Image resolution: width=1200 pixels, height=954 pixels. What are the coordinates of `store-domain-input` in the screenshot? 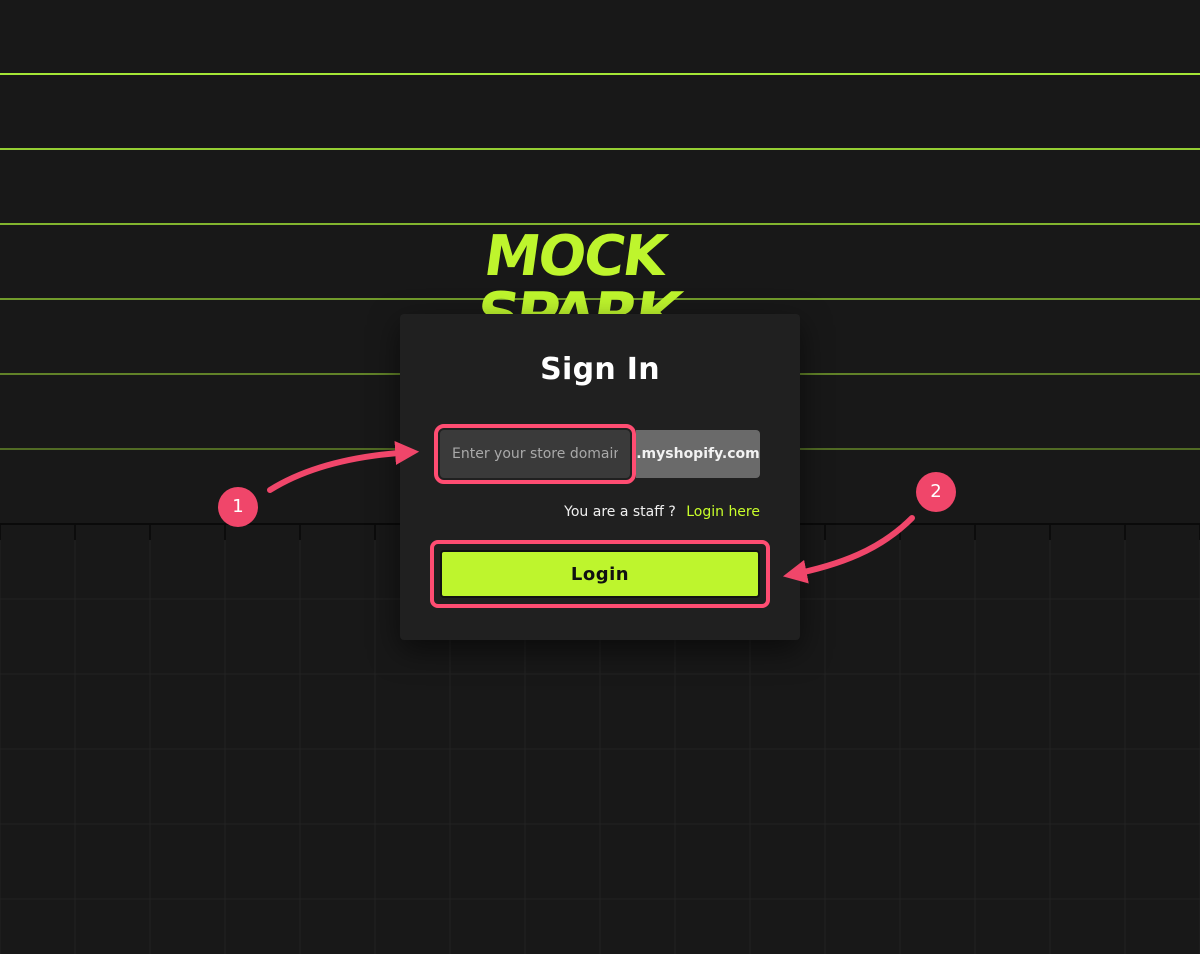 It's located at (535, 454).